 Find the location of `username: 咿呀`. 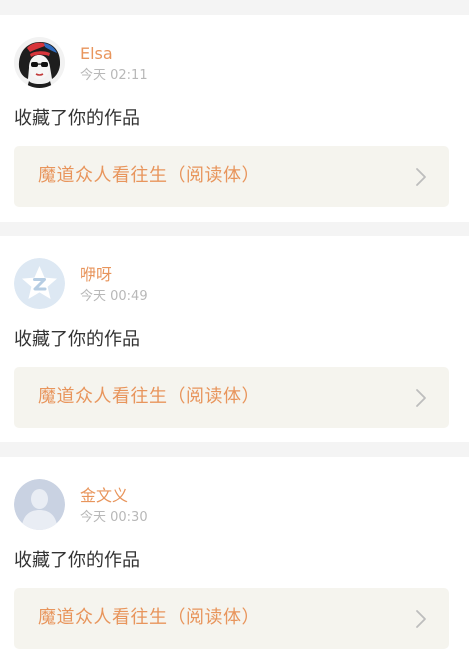

username: 咿呀 is located at coordinates (96, 275).